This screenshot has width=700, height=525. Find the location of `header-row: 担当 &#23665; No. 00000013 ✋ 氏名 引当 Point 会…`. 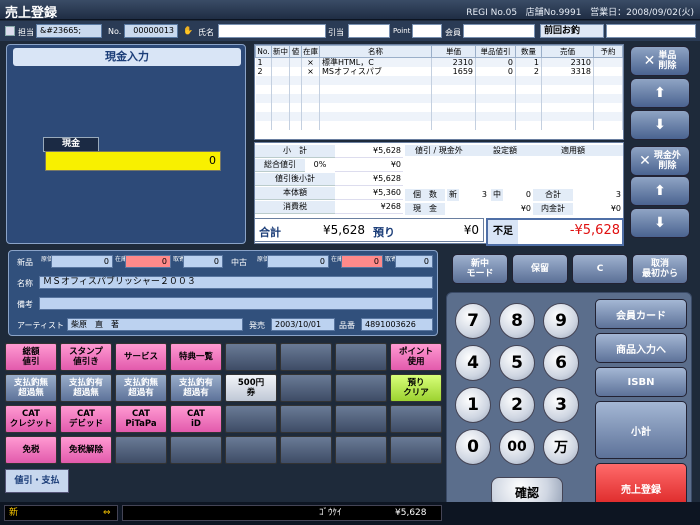

header-row: 担当 &#23665; No. 00000013 ✋ 氏名 引当 Point 会… is located at coordinates (350, 31).